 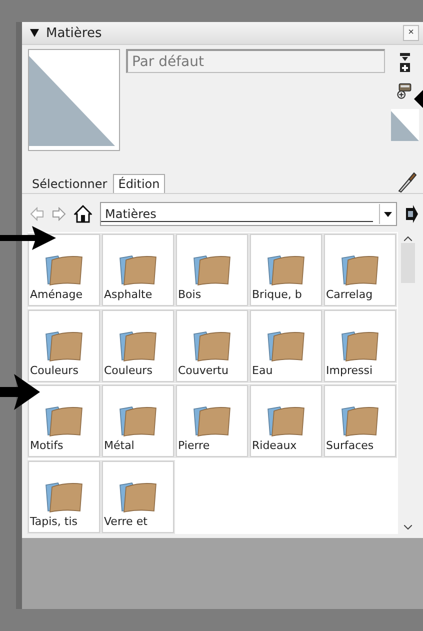 What do you see at coordinates (349, 370) in the screenshot?
I see `folder-label: Impressi` at bounding box center [349, 370].